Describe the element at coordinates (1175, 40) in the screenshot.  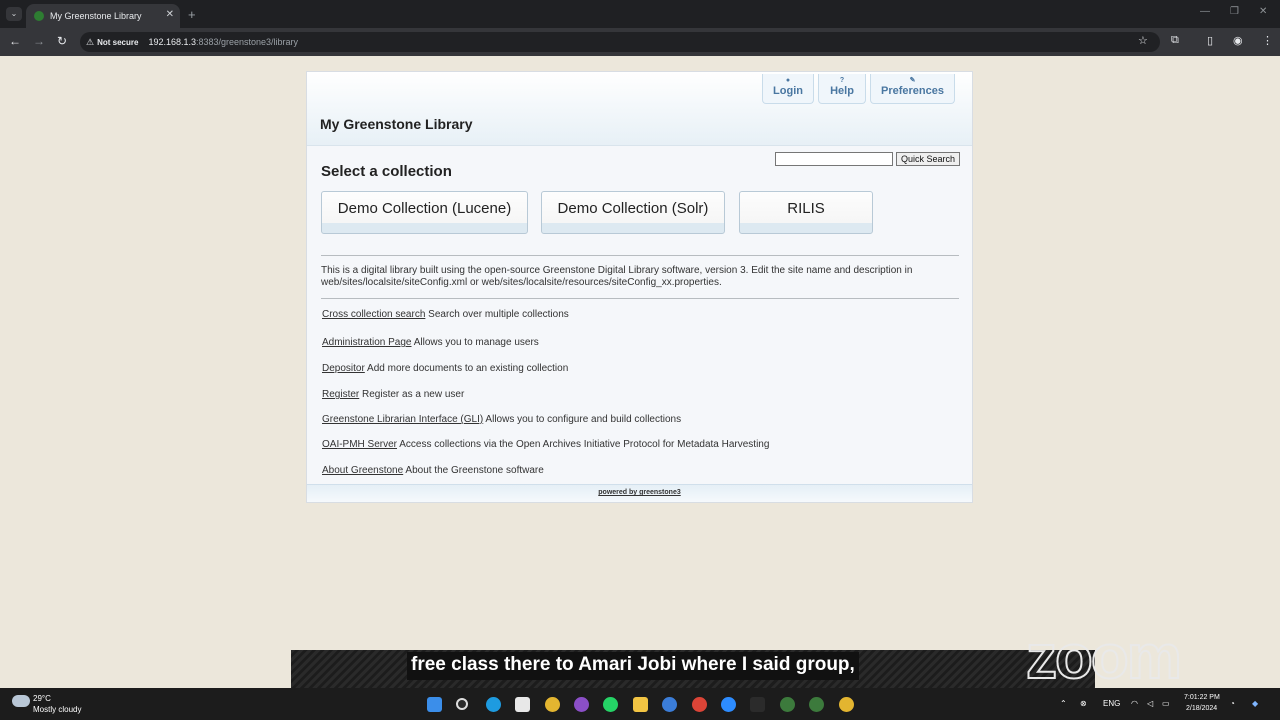
I see `extensions-icon: ⧉` at that location.